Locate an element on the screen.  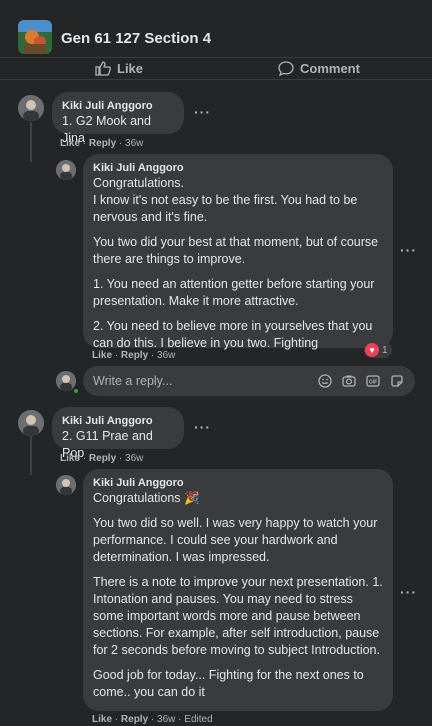
post-action-bar: Like Comment is located at coordinates (216, 69).